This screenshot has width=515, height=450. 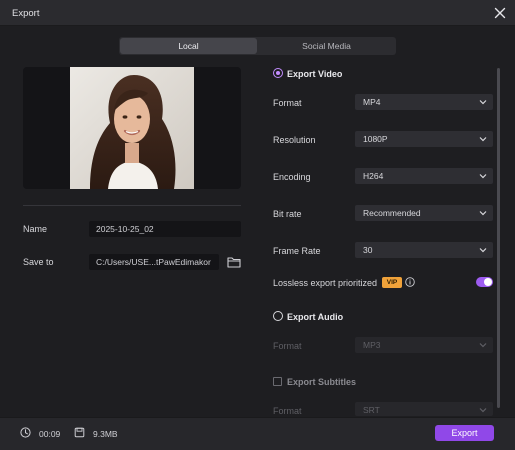 I want to click on resolution-select: 1080P, so click(x=424, y=139).